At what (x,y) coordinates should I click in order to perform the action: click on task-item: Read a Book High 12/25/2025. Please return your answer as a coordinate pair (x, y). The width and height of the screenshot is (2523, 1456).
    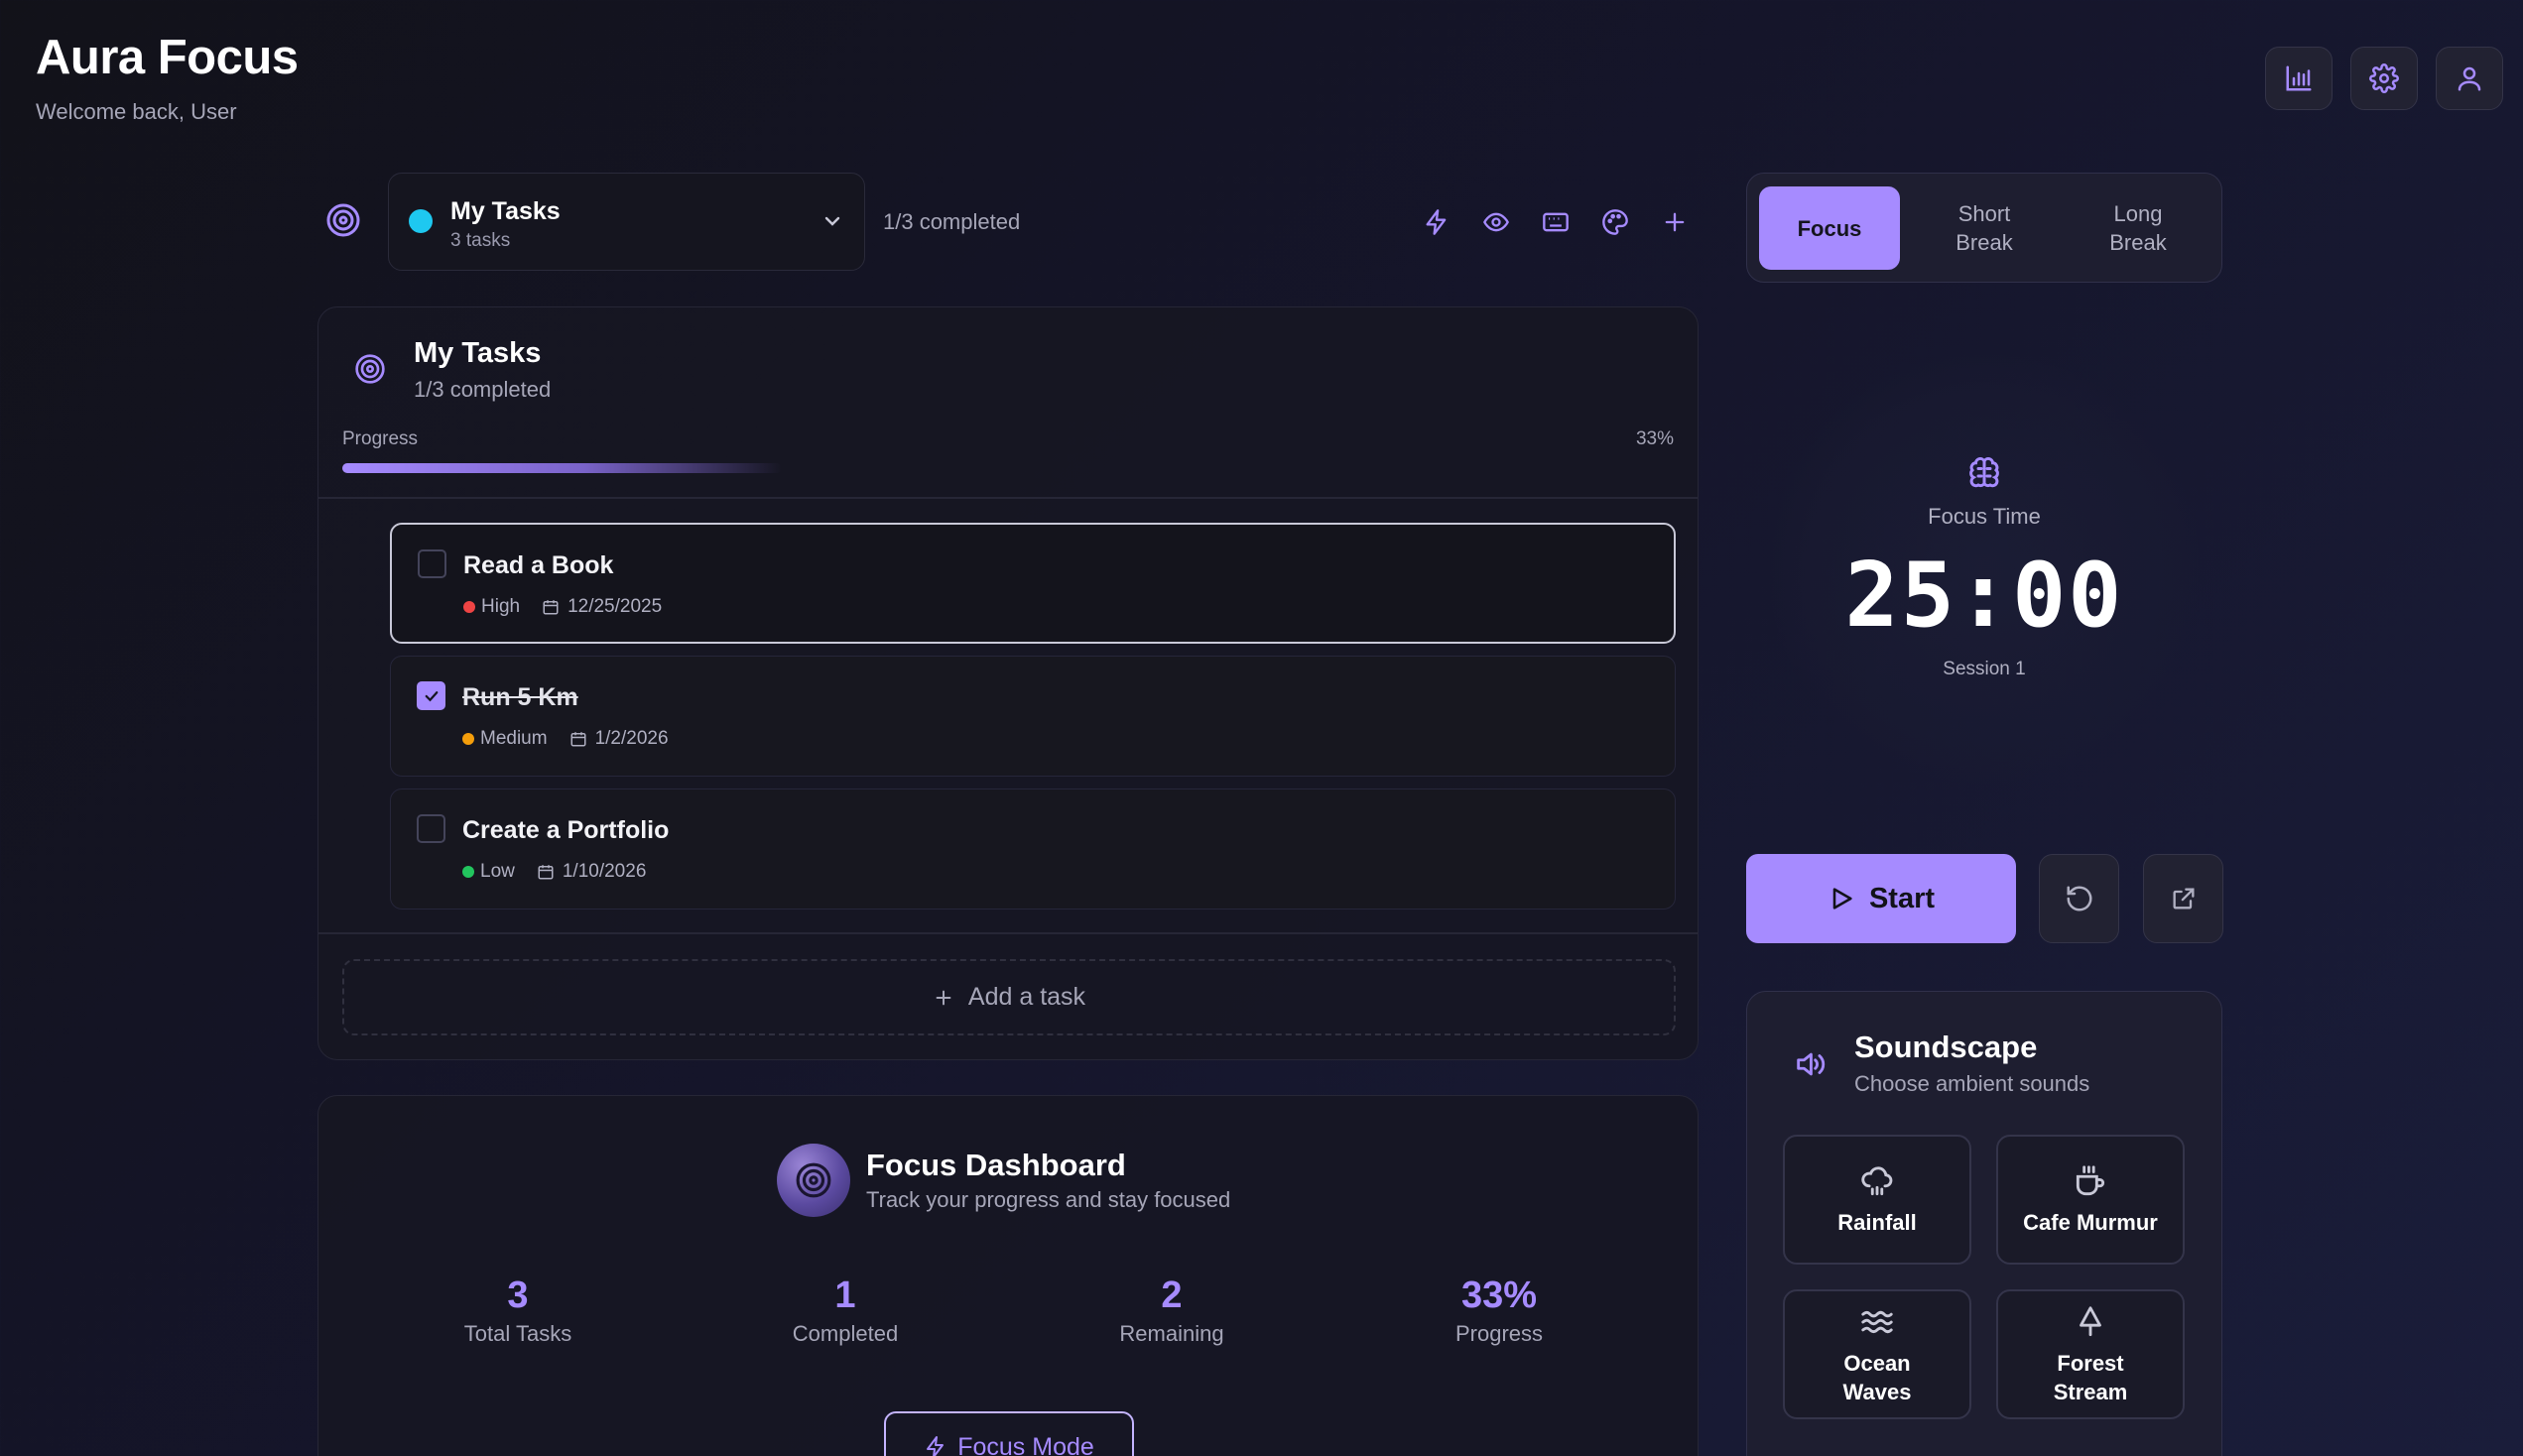
    Looking at the image, I should click on (1033, 583).